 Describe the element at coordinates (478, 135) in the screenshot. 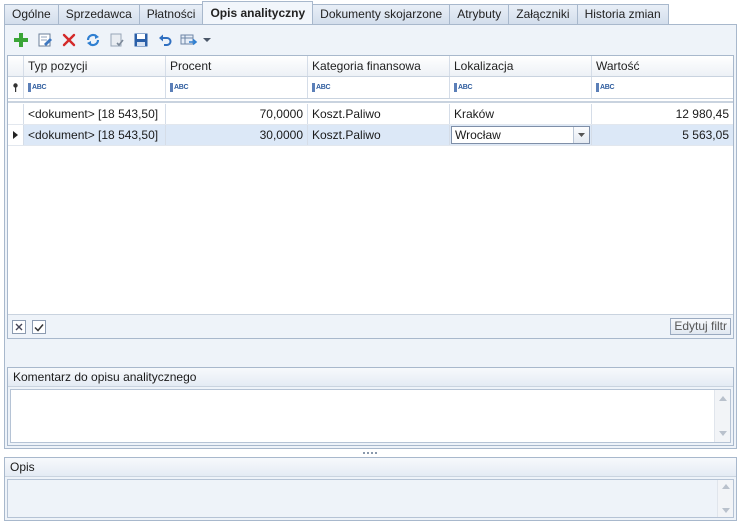

I see `lokalizacja-combo-value: Wrocław` at that location.